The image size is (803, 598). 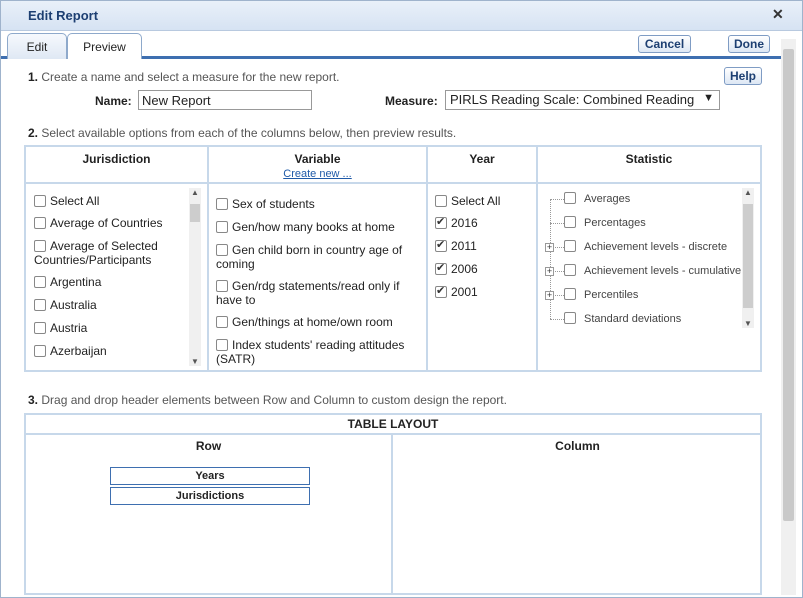 What do you see at coordinates (622, 318) in the screenshot?
I see `tree-item: Standard deviations` at bounding box center [622, 318].